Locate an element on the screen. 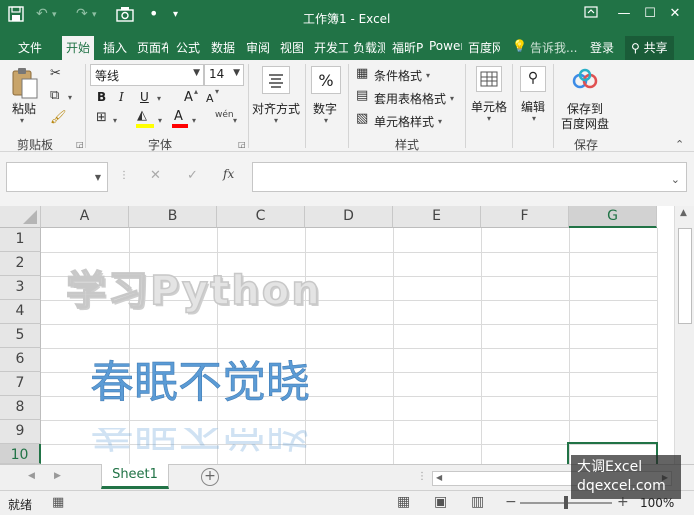 This screenshot has width=694, height=515. fill-color-icon: ◭ is located at coordinates (142, 115).